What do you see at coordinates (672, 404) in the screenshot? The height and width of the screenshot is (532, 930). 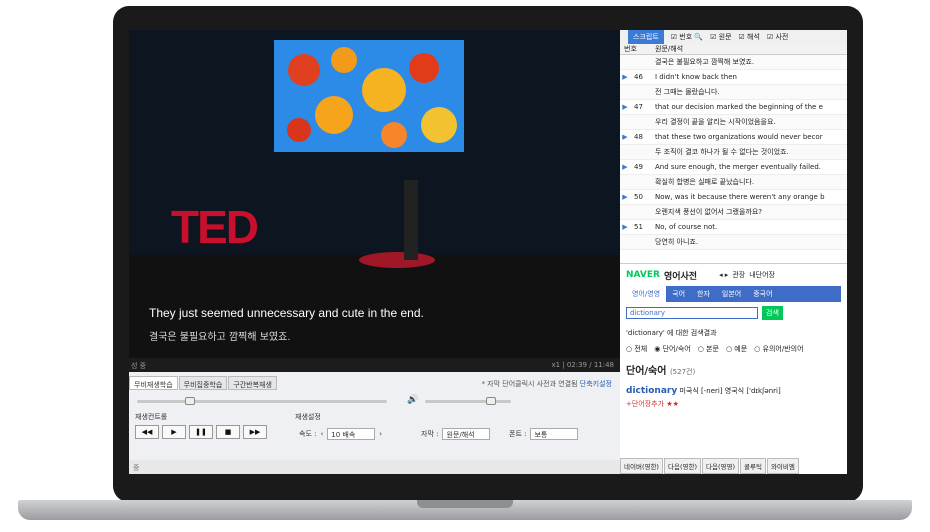 I see `importance-stars: ★★` at bounding box center [672, 404].